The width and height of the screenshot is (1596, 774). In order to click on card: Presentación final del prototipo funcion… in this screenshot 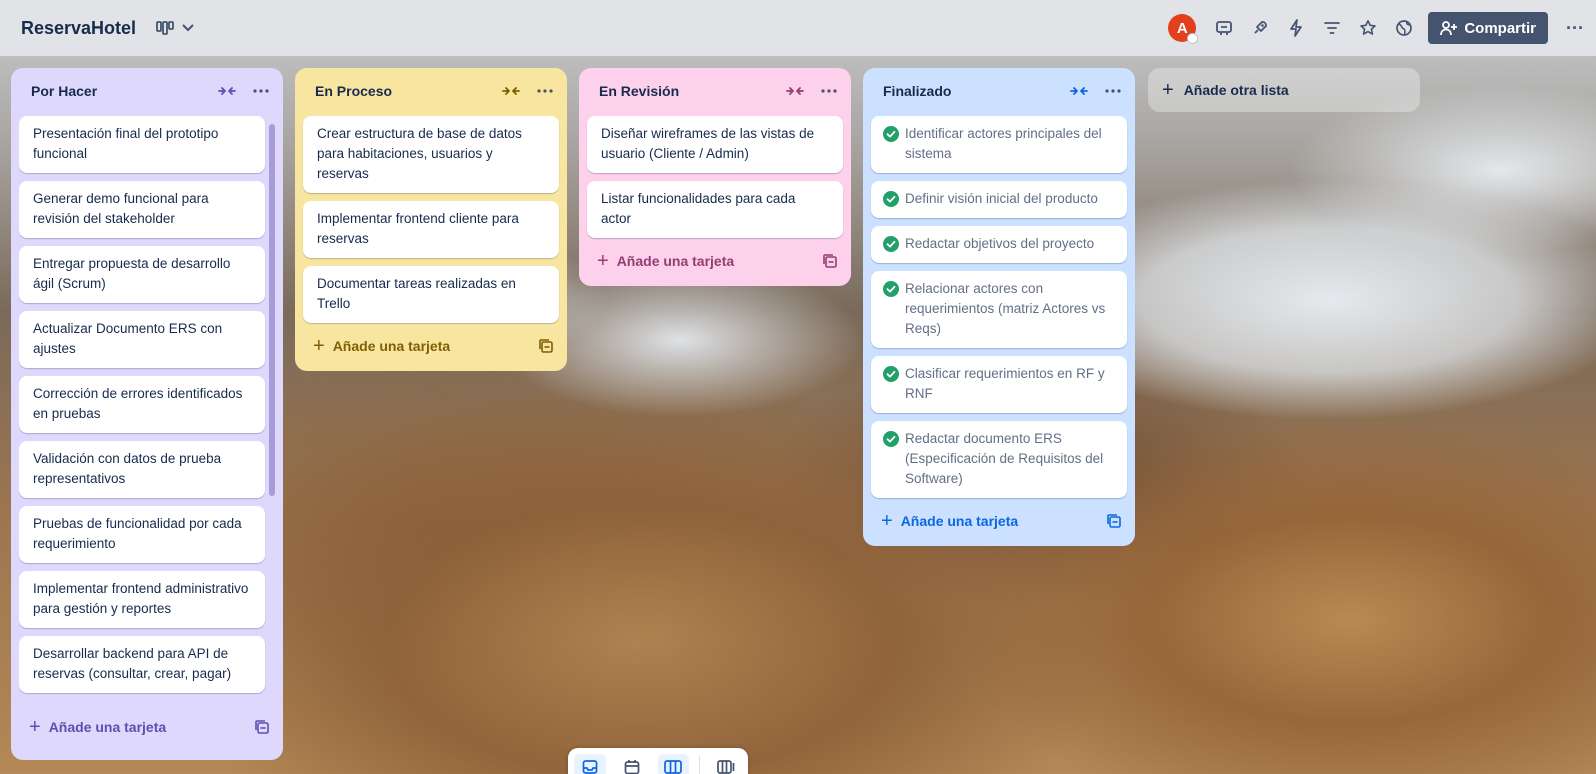, I will do `click(142, 144)`.